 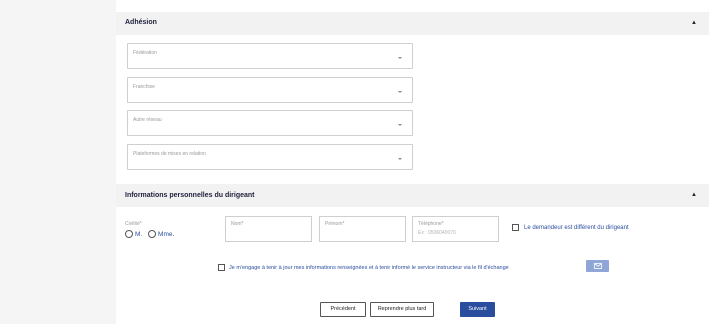 What do you see at coordinates (270, 157) in the screenshot?
I see `plateformes-select: Plateformes de mises en relation` at bounding box center [270, 157].